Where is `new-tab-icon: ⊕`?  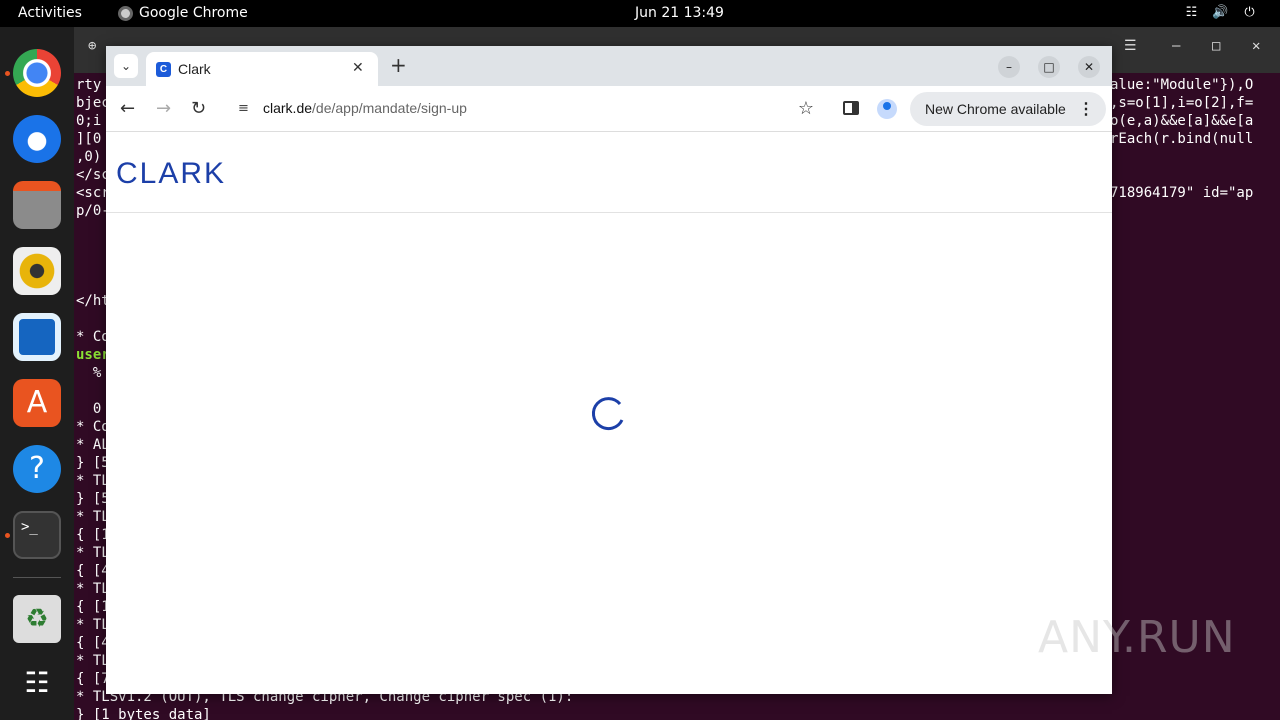 new-tab-icon: ⊕ is located at coordinates (92, 46).